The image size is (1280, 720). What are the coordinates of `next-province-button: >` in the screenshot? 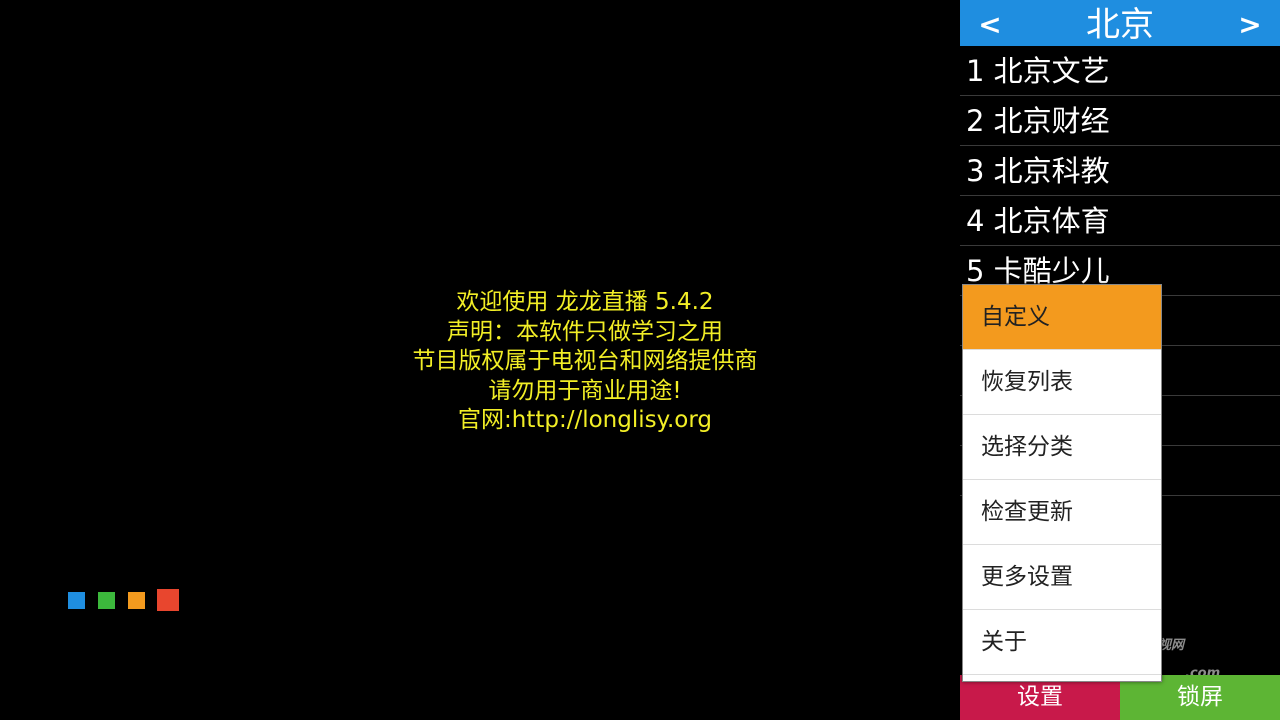 It's located at (1250, 23).